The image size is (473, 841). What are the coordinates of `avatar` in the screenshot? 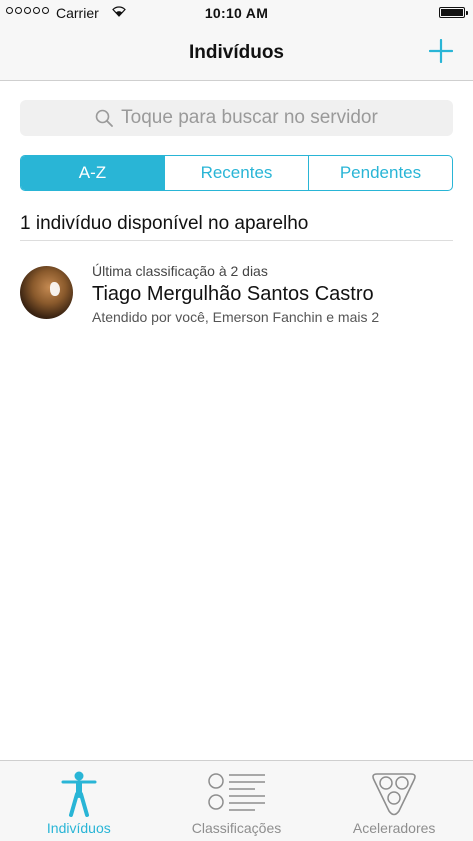 It's located at (46, 292).